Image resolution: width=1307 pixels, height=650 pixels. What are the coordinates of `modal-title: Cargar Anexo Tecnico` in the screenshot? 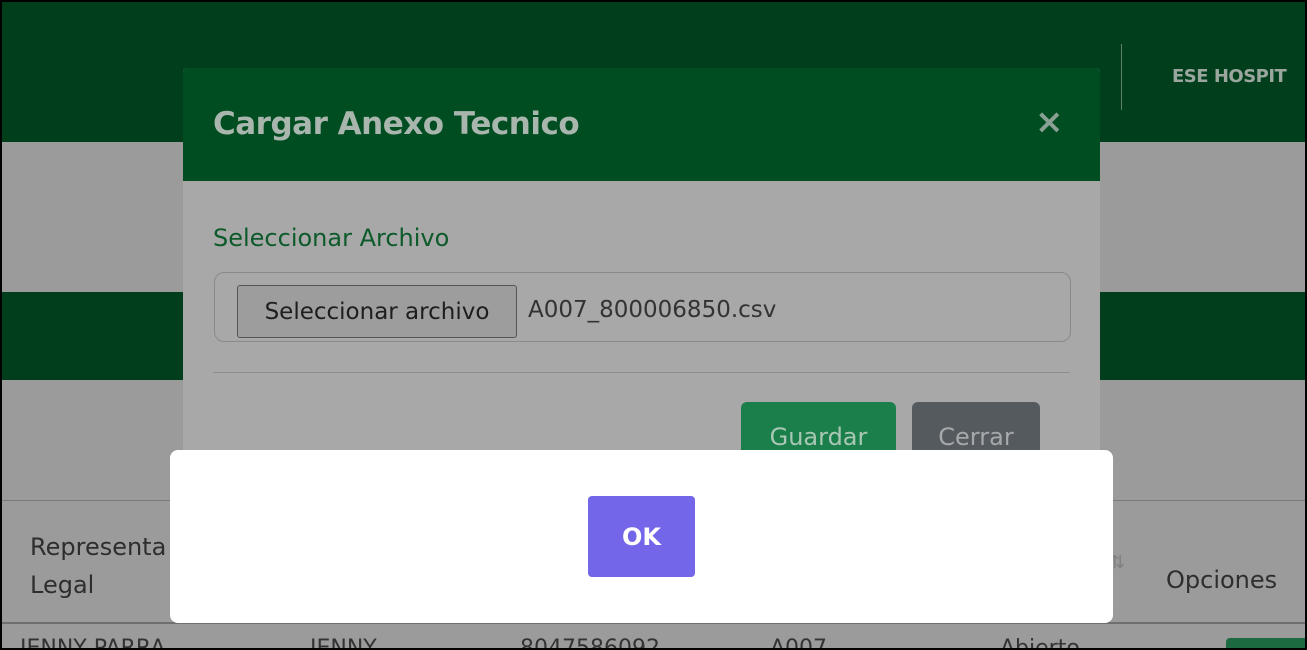 It's located at (396, 124).